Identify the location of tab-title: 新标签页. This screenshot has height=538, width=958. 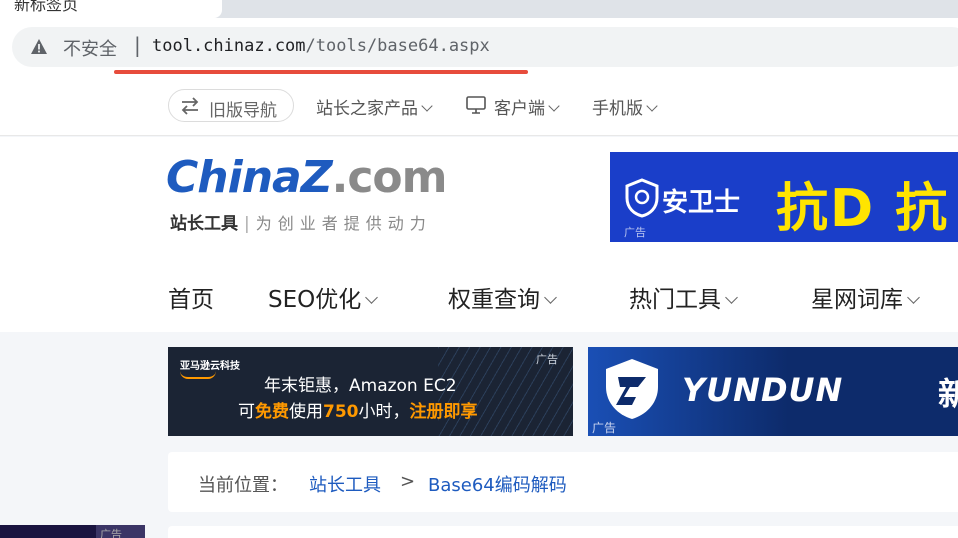
(46, 7).